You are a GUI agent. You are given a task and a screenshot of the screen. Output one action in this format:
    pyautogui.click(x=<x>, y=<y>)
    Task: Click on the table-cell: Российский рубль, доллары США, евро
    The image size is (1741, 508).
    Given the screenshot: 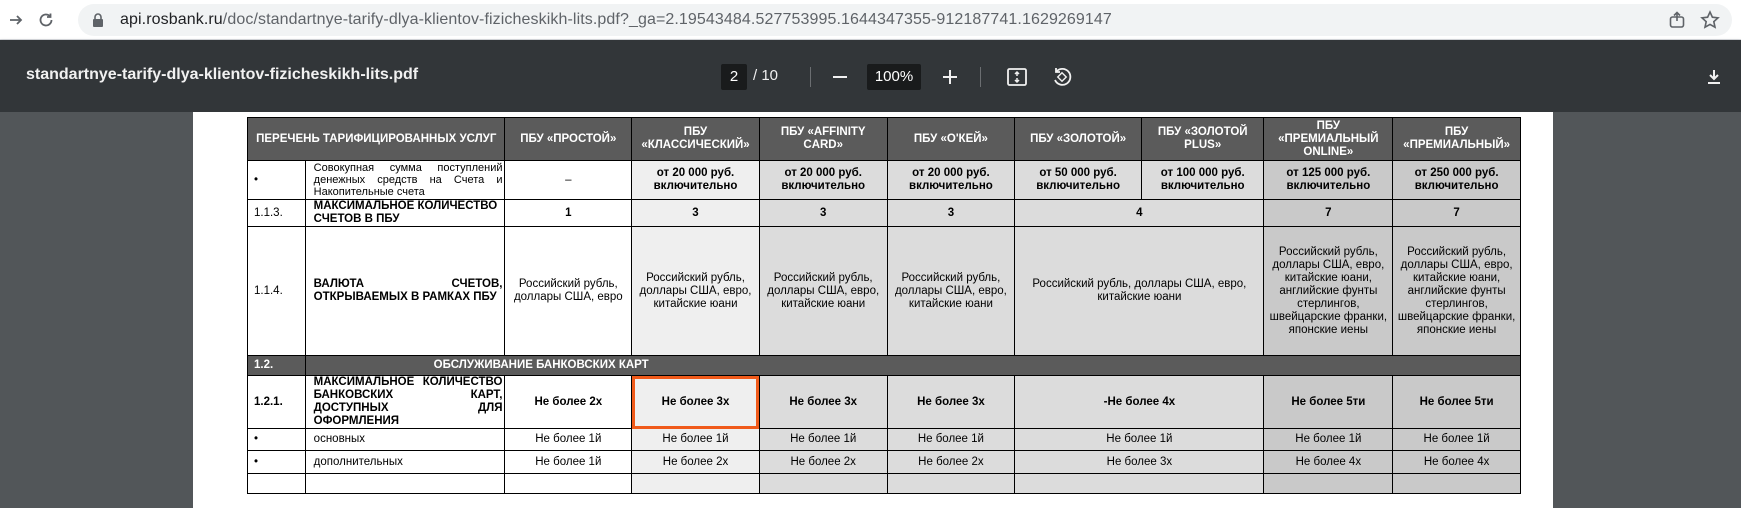 What is the action you would take?
    pyautogui.click(x=568, y=291)
    